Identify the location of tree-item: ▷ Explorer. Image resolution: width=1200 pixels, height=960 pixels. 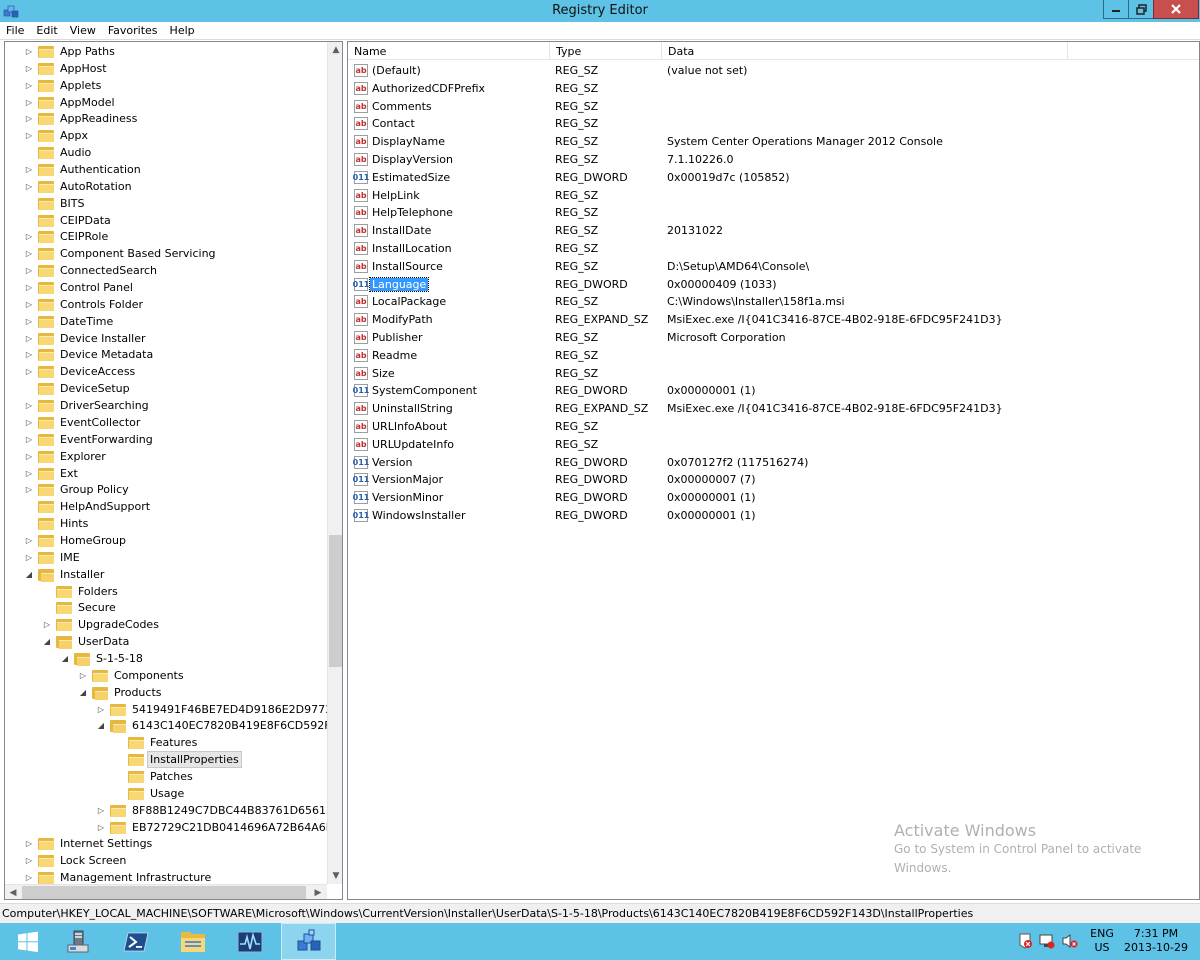
(66, 456).